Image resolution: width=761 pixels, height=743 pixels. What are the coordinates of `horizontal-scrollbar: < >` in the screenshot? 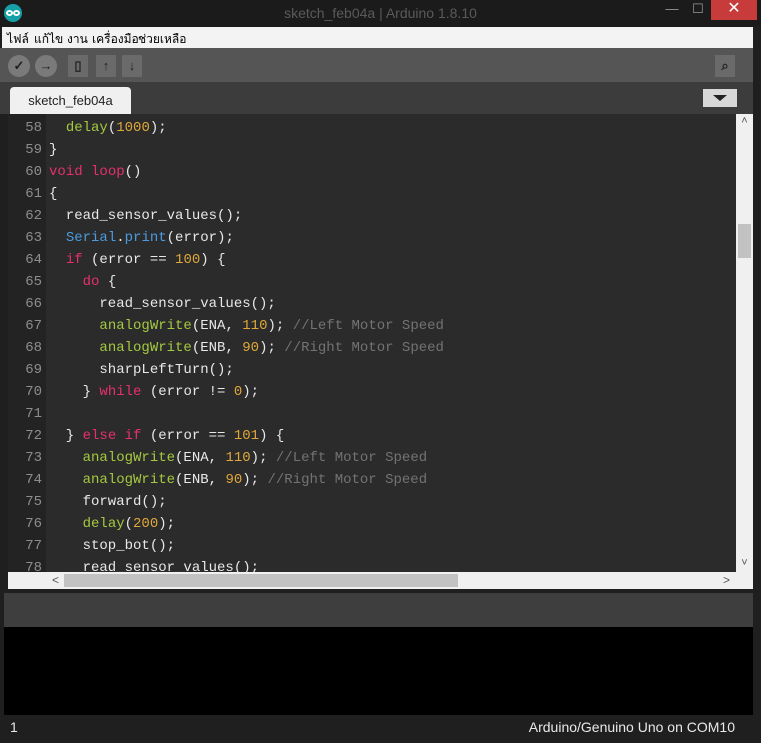 It's located at (372, 580).